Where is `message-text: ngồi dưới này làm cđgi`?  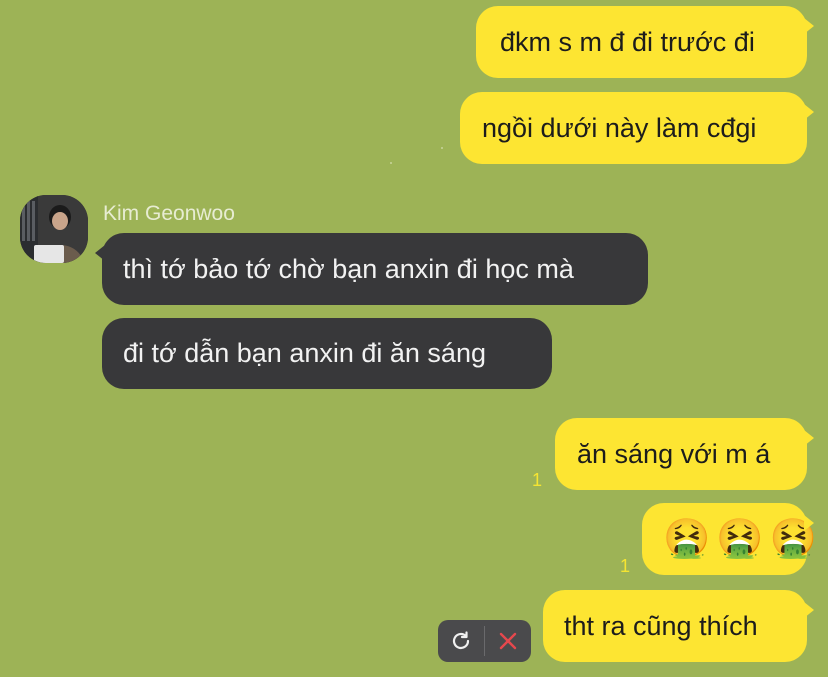
message-text: ngồi dưới này làm cđgi is located at coordinates (619, 127).